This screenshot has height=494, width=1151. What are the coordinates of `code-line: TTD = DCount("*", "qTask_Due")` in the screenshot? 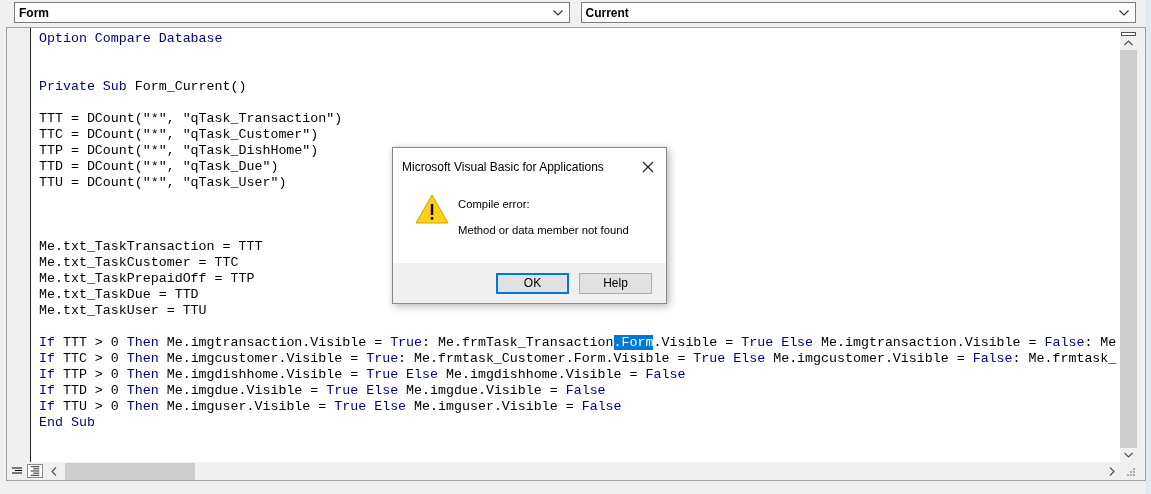 It's located at (159, 167).